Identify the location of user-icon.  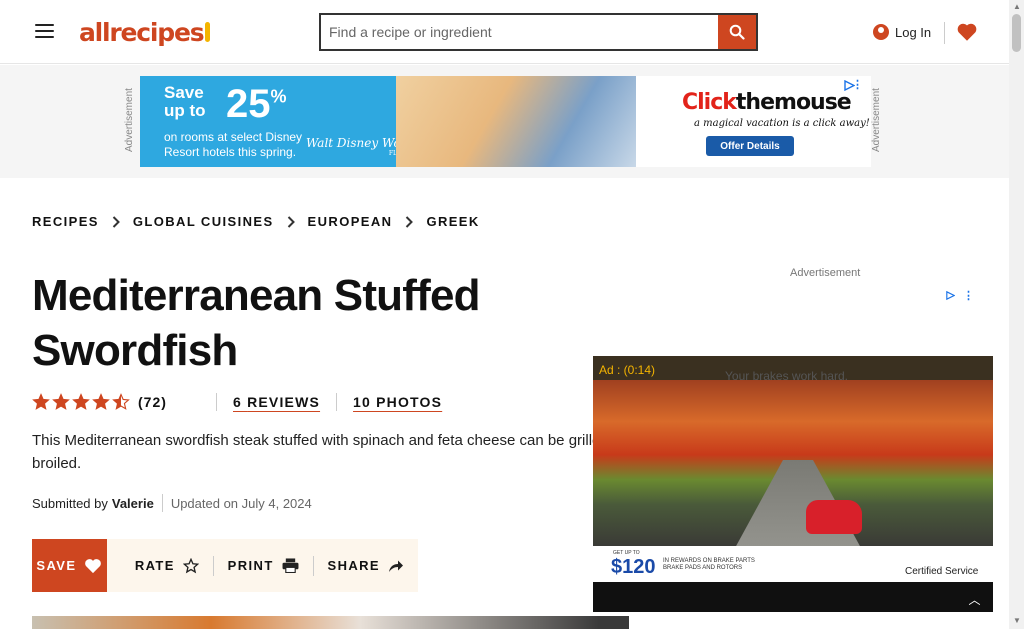
(881, 32).